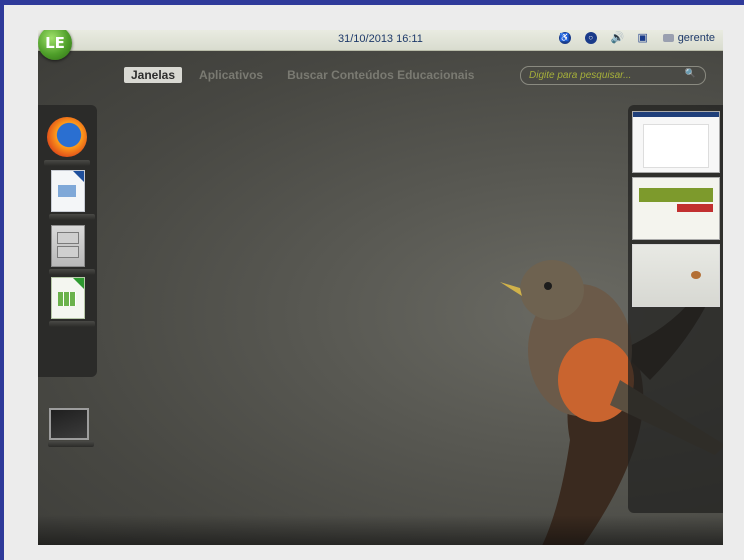 The height and width of the screenshot is (560, 744). What do you see at coordinates (71, 427) in the screenshot?
I see `terminal-icon` at bounding box center [71, 427].